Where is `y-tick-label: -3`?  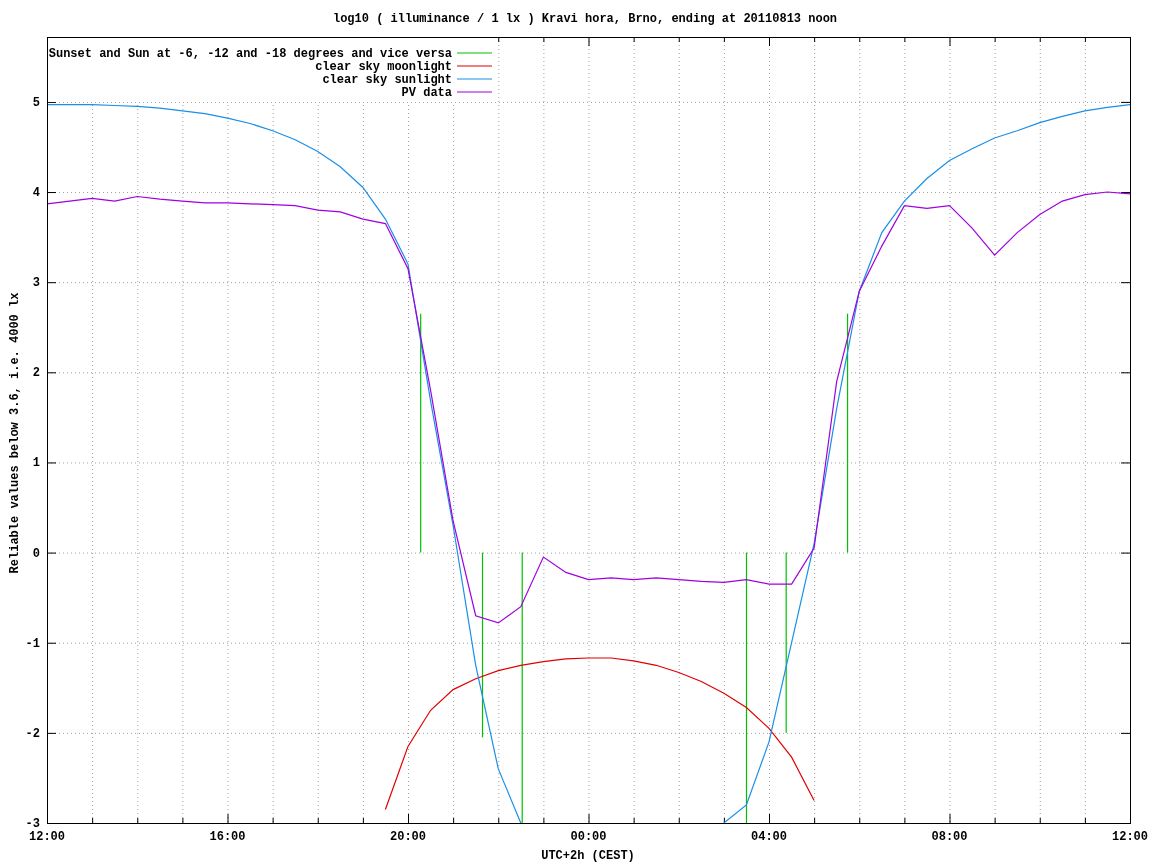 y-tick-label: -3 is located at coordinates (32, 824).